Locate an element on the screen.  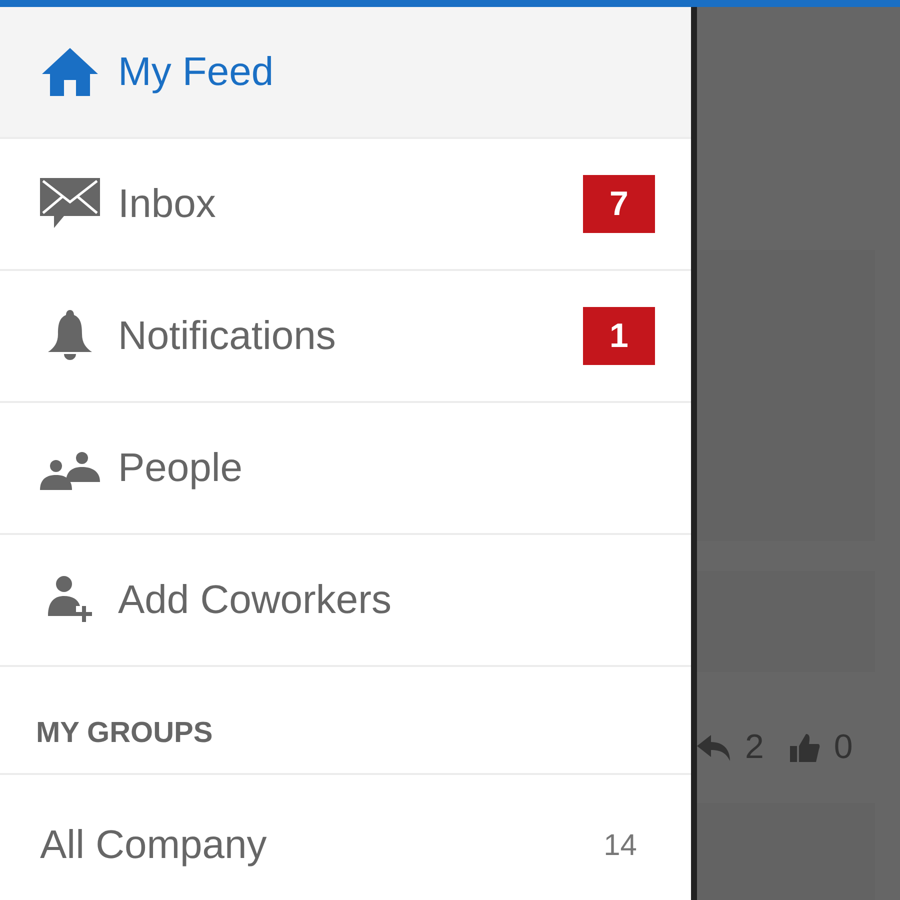
group-item: All Company 14 is located at coordinates (345, 837).